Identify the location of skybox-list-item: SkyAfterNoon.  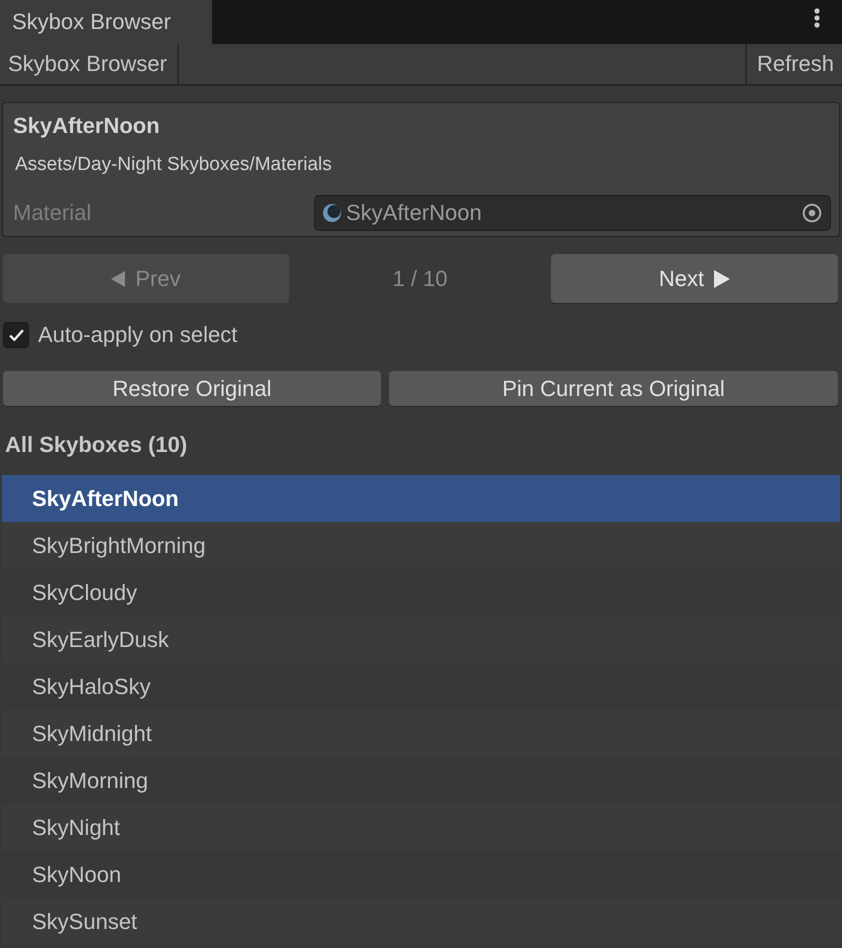
(421, 498).